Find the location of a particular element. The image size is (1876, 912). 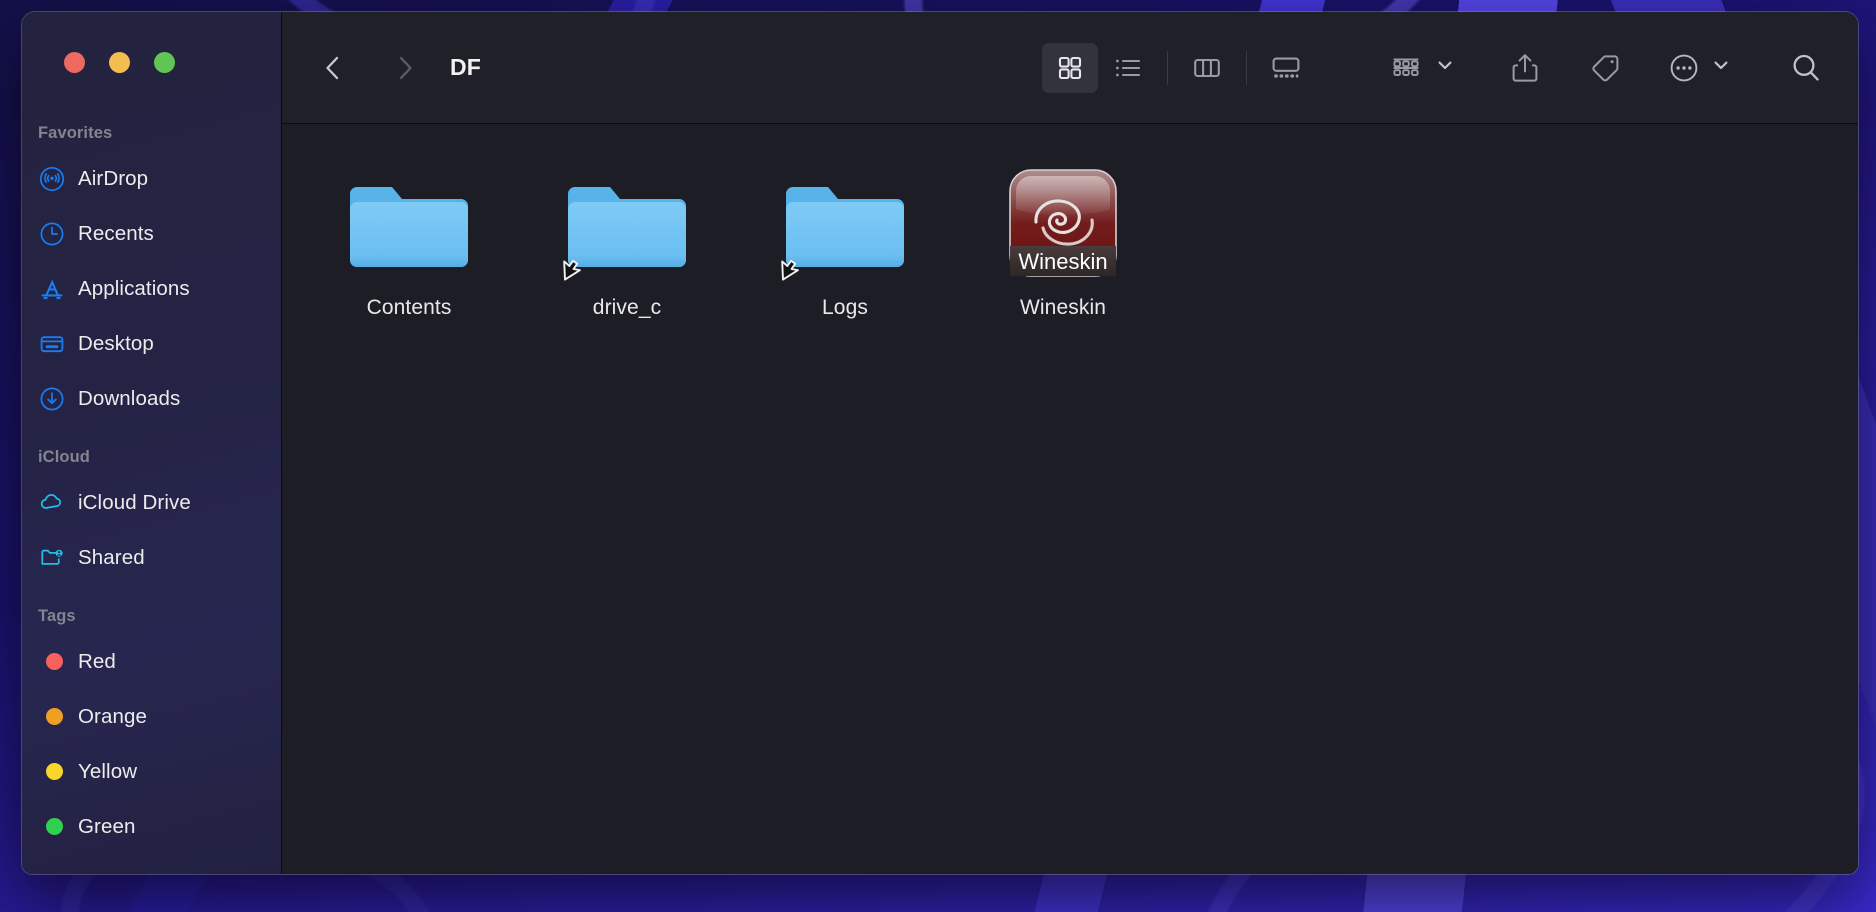

zoom-button is located at coordinates (164, 62).